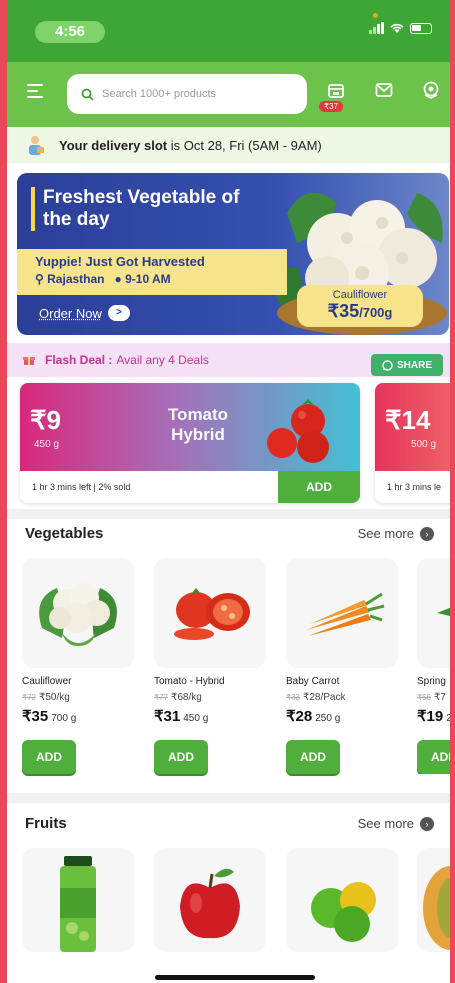 The width and height of the screenshot is (455, 983). I want to click on status-time: 4:56, so click(70, 32).